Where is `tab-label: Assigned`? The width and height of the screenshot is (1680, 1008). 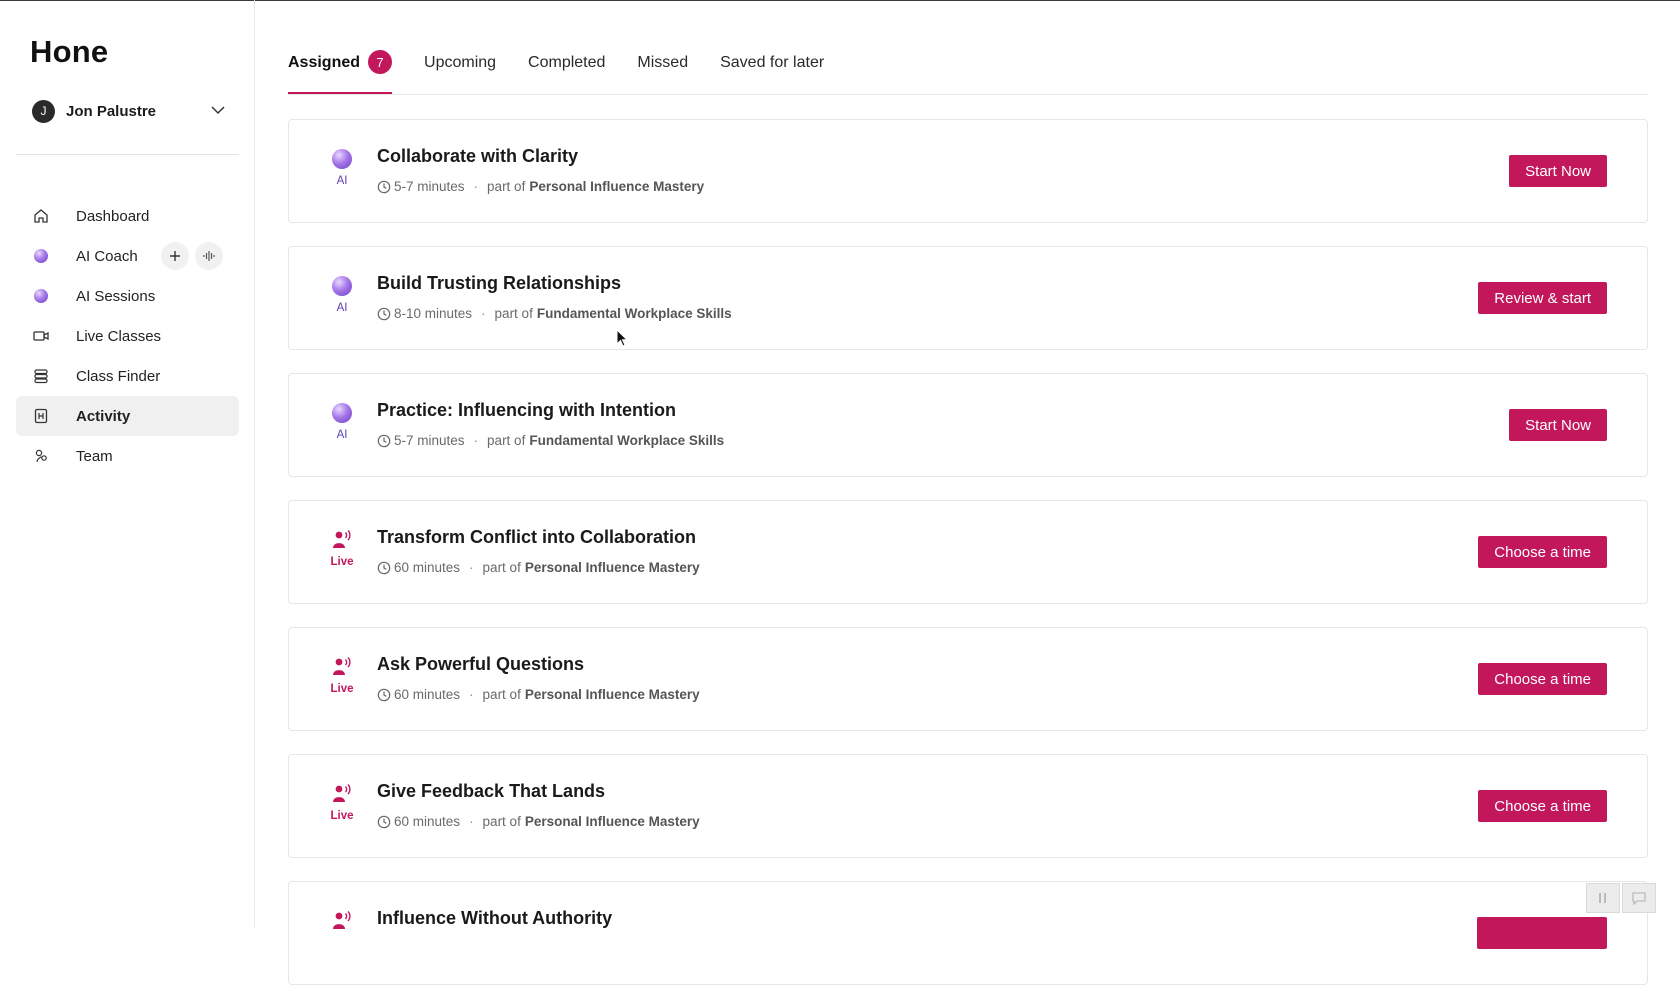
tab-label: Assigned is located at coordinates (324, 62).